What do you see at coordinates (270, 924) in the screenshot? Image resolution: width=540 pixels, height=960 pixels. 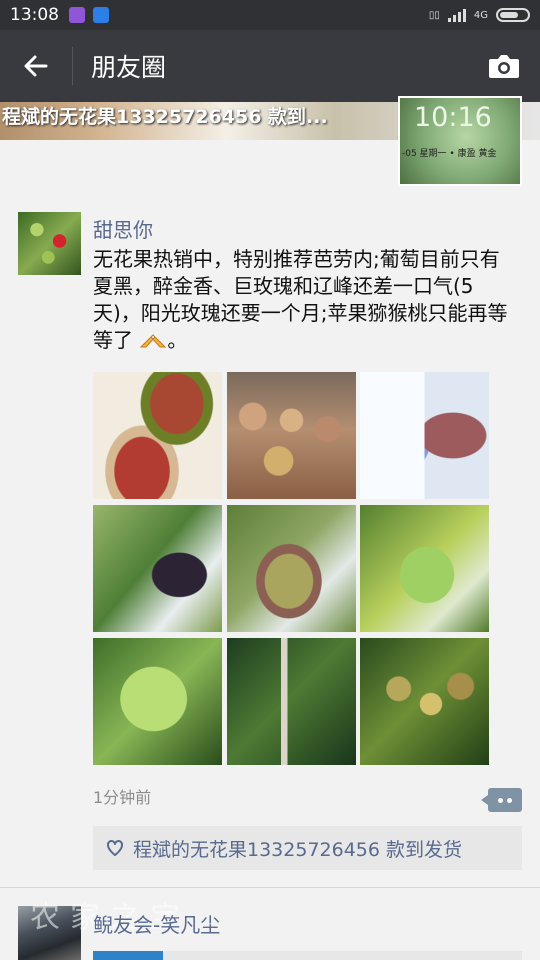 I see `next-moment-post: 农家之宝 鲵友会-笑凡尘` at bounding box center [270, 924].